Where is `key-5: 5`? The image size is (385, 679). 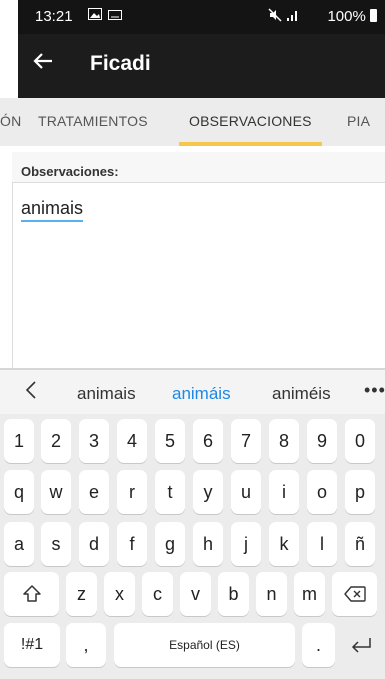
key-5: 5 is located at coordinates (170, 441).